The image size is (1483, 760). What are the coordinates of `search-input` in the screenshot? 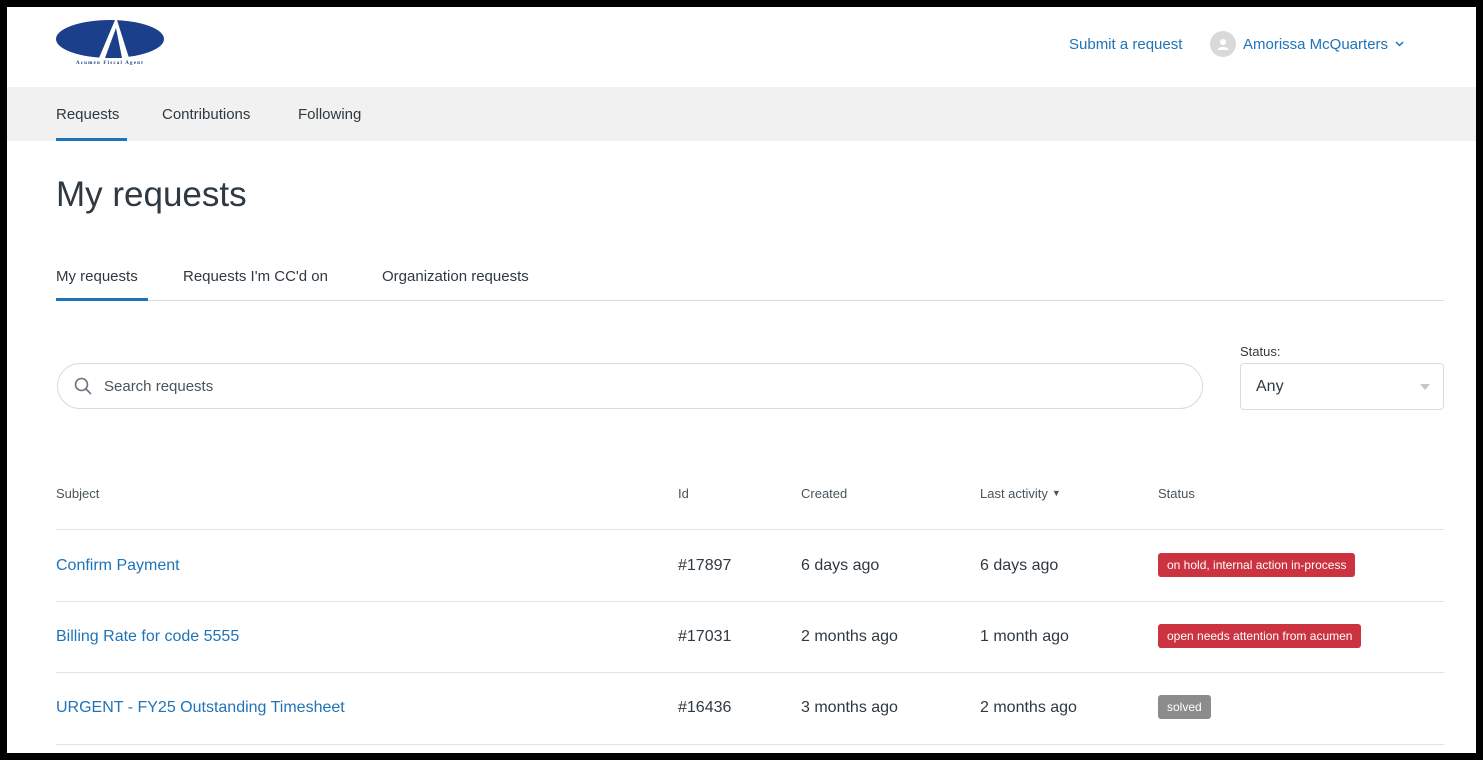 It's located at (604, 386).